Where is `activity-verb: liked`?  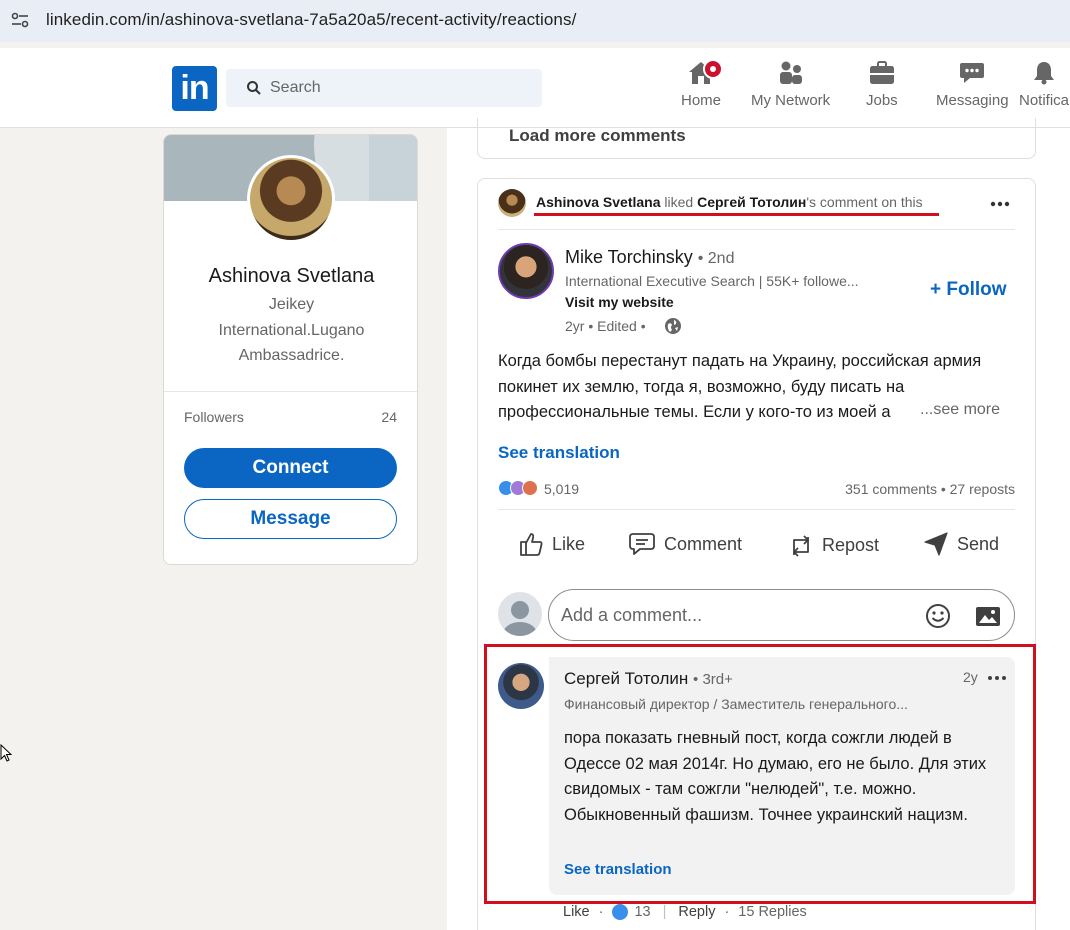 activity-verb: liked is located at coordinates (679, 202).